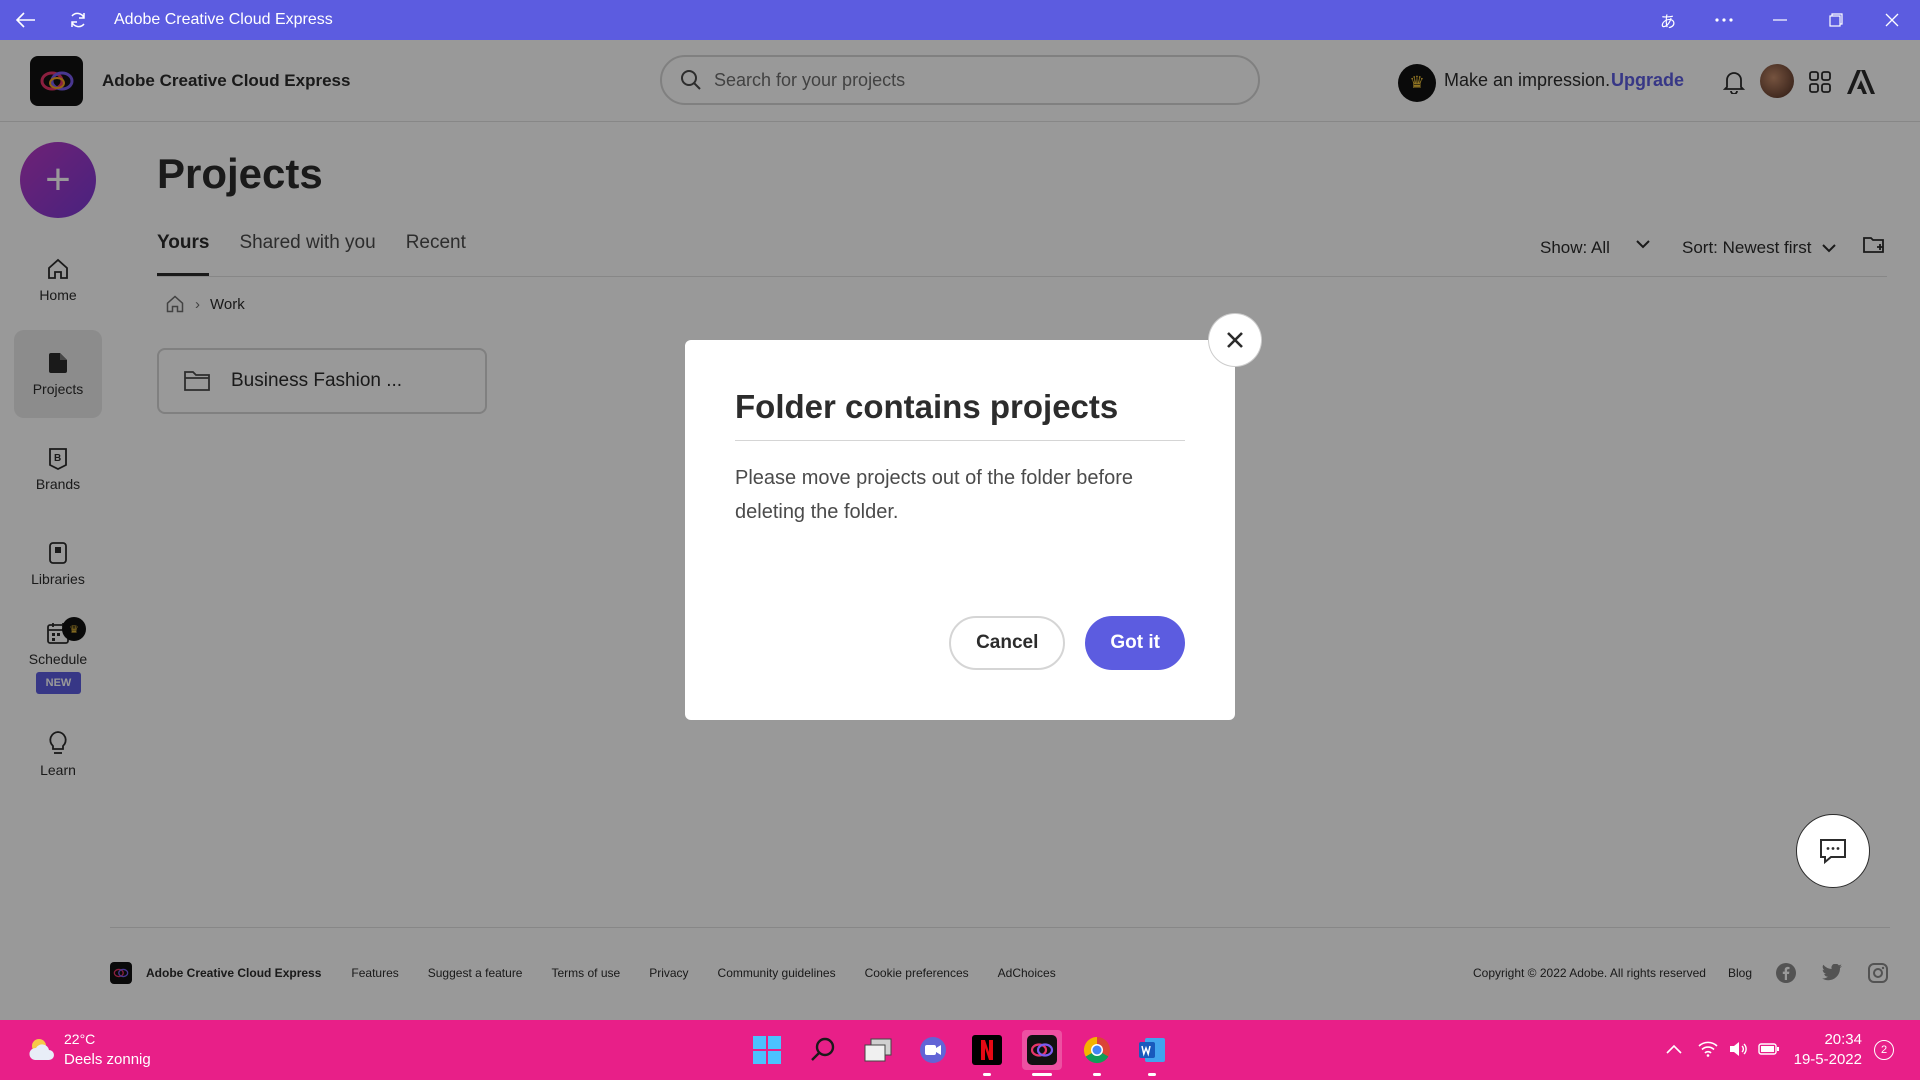  I want to click on teams-chat-button, so click(933, 1050).